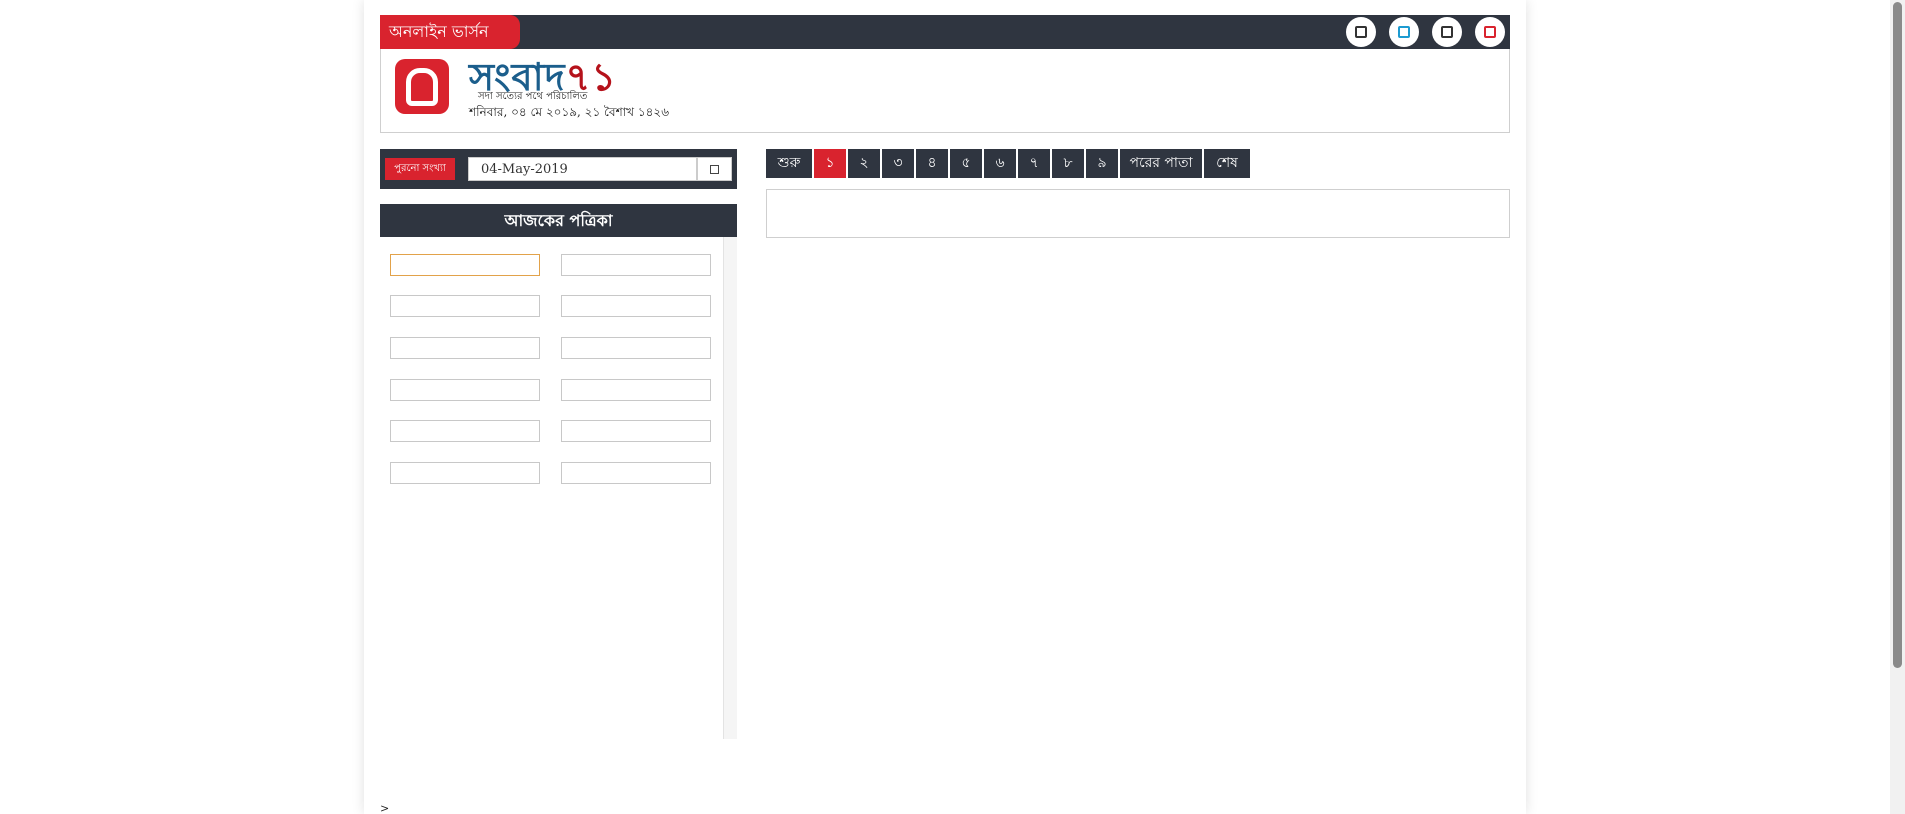  I want to click on twitter-icon, so click(1404, 32).